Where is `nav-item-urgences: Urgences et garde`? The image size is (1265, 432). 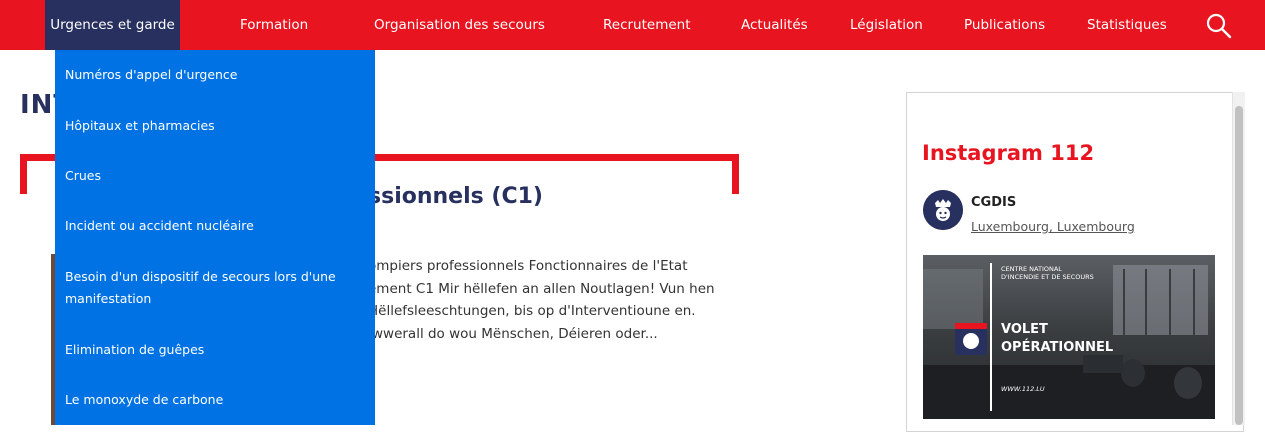
nav-item-urgences: Urgences et garde is located at coordinates (112, 25).